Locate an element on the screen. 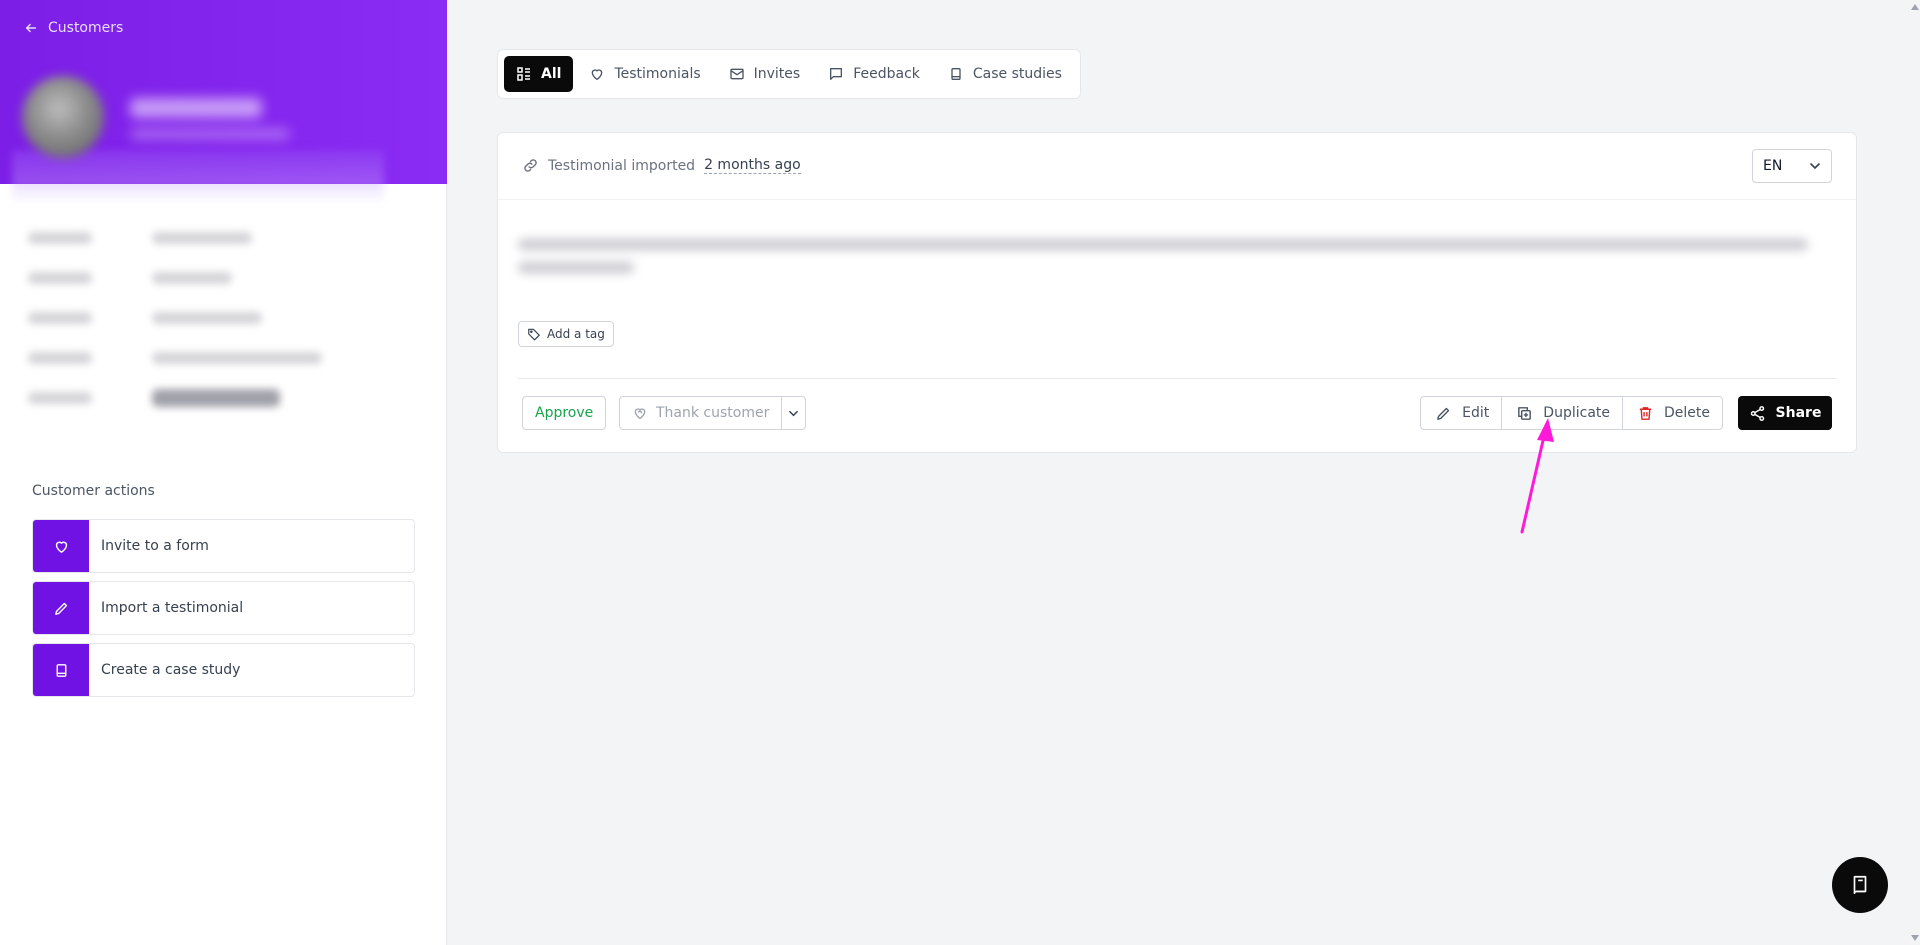 The image size is (1920, 945). action-label: Create a case study is located at coordinates (171, 670).